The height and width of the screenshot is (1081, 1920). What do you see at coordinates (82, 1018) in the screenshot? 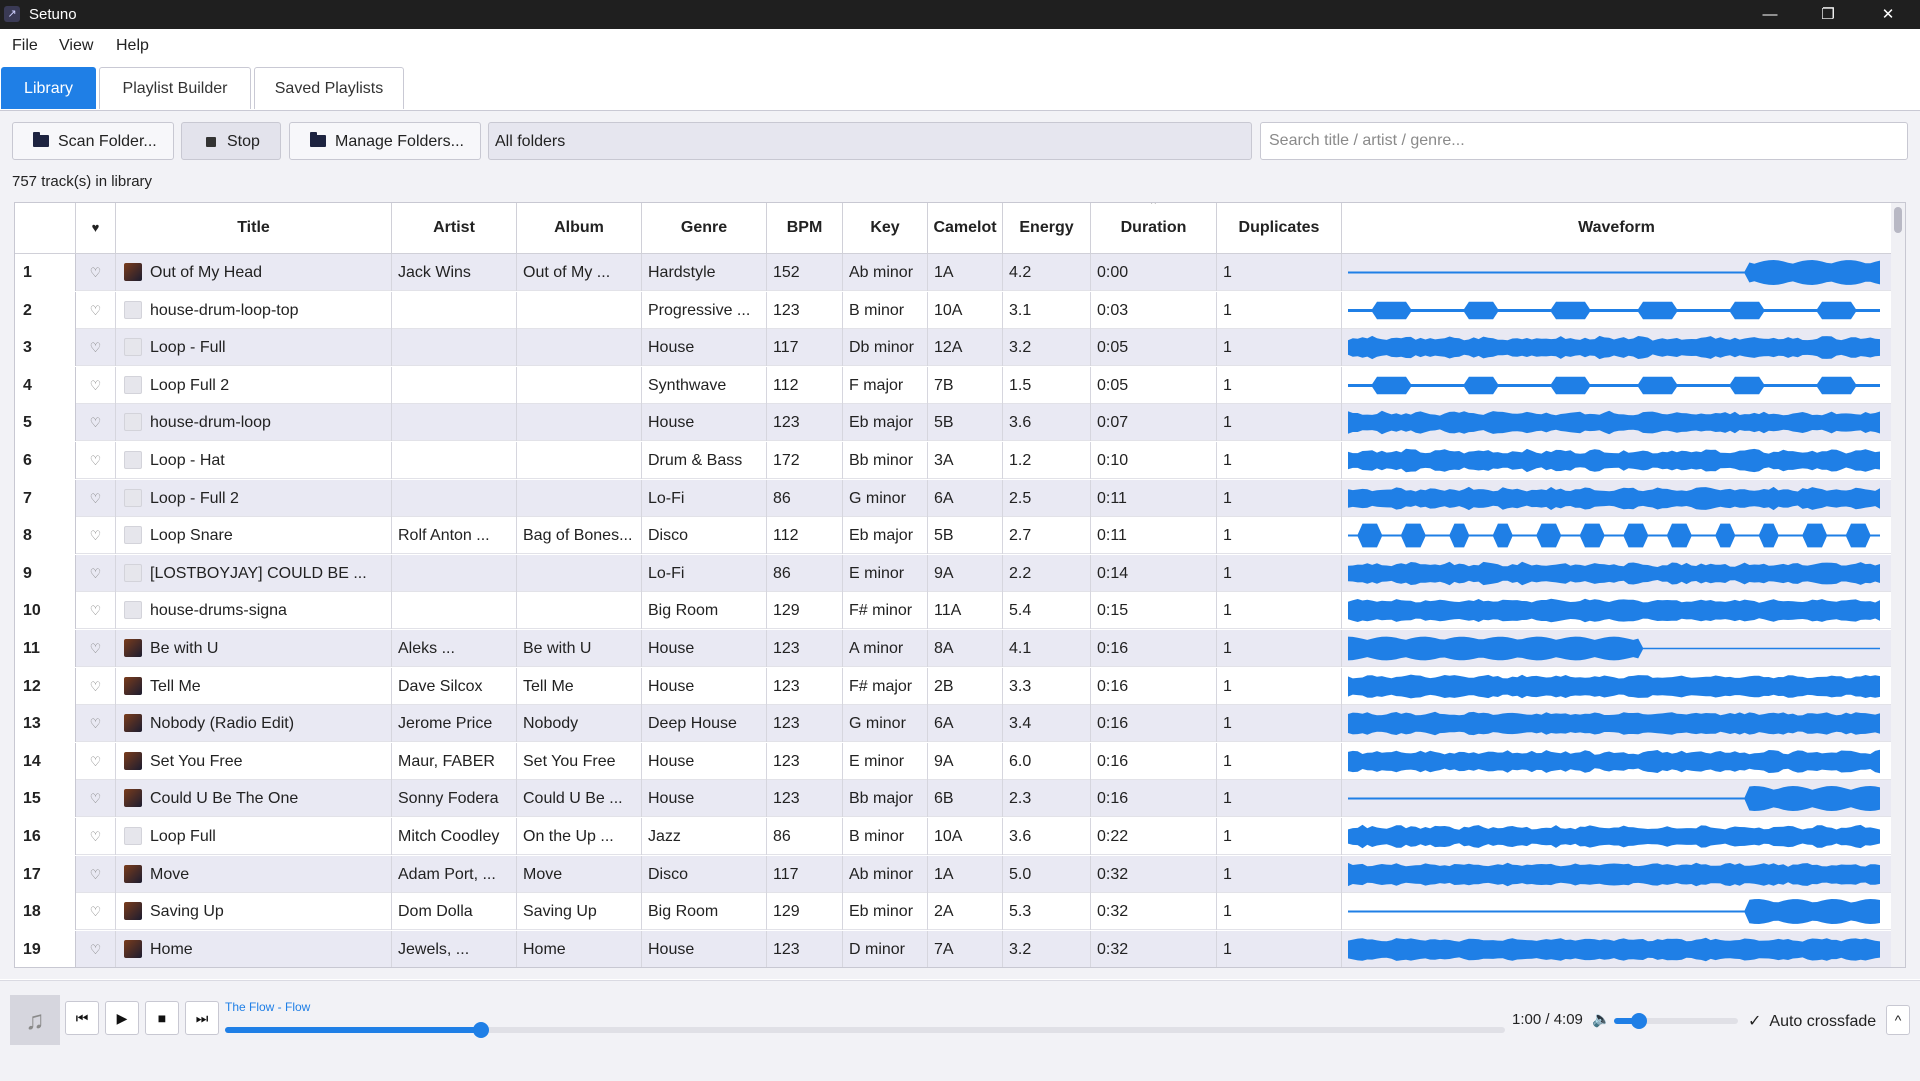
I see `previous-button: ⏮` at bounding box center [82, 1018].